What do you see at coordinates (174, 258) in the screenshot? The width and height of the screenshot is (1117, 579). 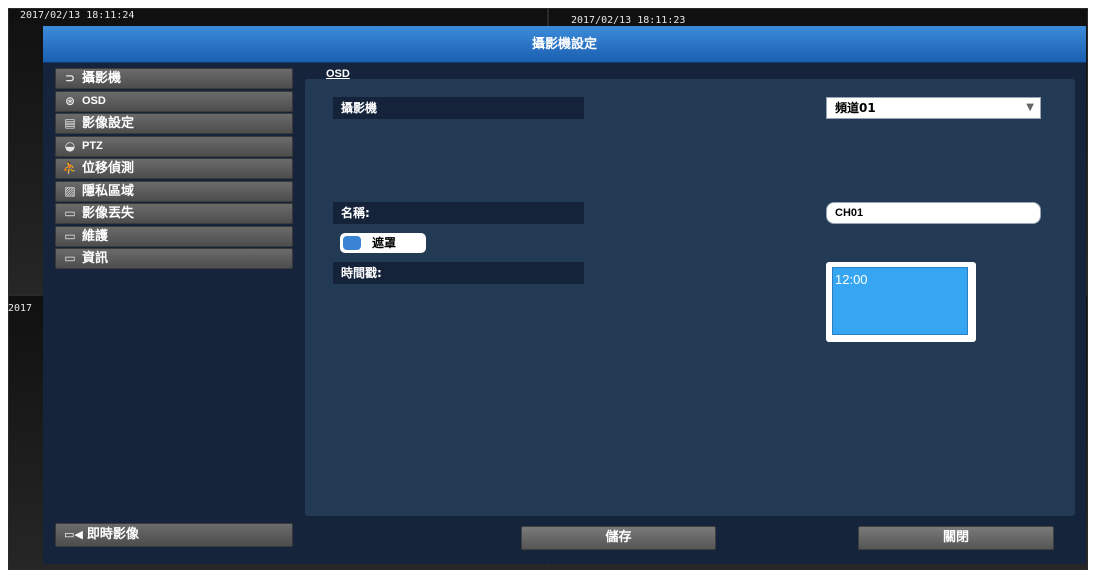 I see `sidebar-item-info: ▭ 資訊` at bounding box center [174, 258].